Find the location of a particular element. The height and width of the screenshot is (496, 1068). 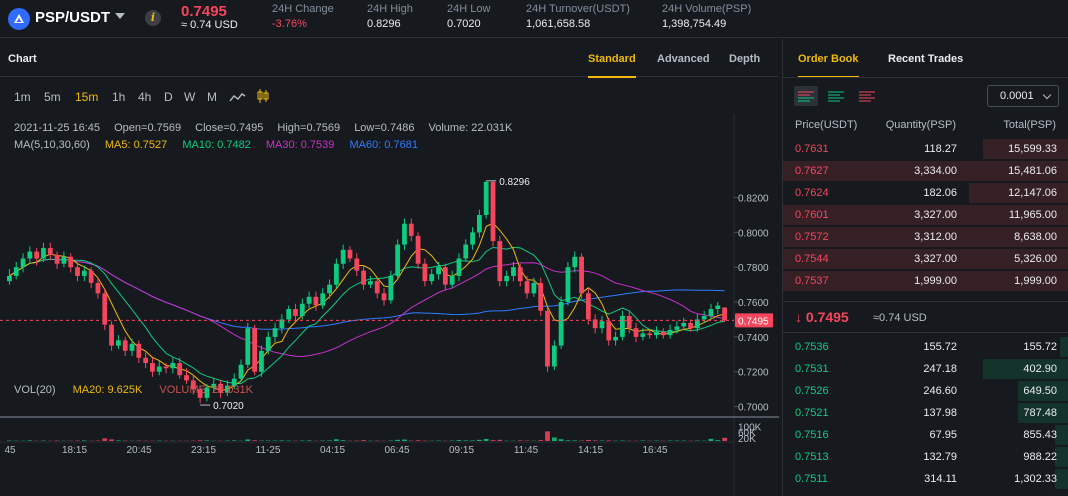

candlestick-icon is located at coordinates (263, 97).